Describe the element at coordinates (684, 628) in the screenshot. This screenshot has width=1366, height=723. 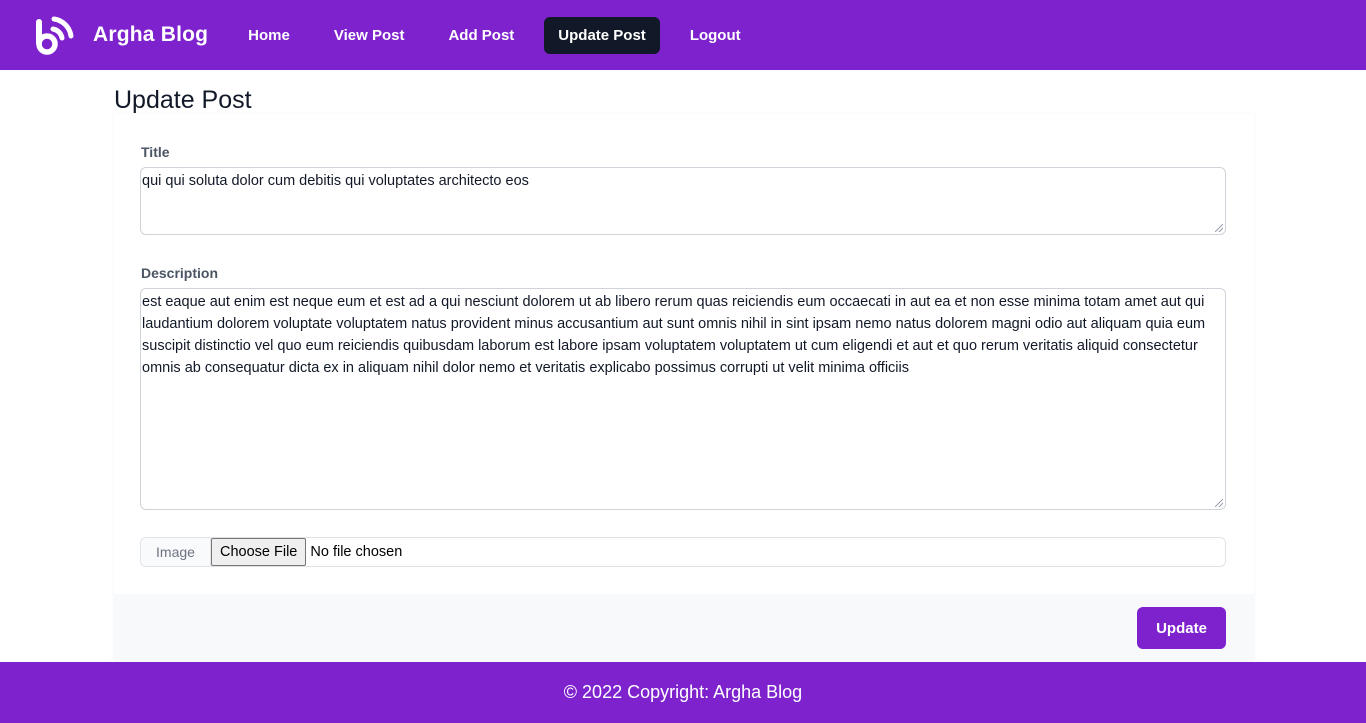
I see `card-footer: Update` at that location.